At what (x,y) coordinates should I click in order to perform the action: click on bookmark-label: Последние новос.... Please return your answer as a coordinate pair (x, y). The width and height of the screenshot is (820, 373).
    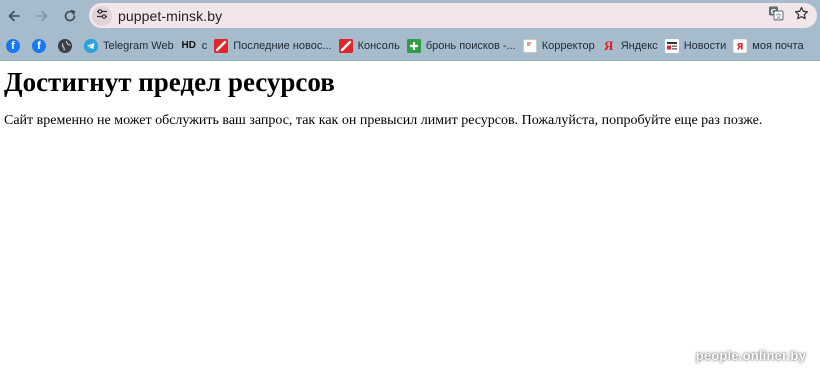
    Looking at the image, I should click on (282, 45).